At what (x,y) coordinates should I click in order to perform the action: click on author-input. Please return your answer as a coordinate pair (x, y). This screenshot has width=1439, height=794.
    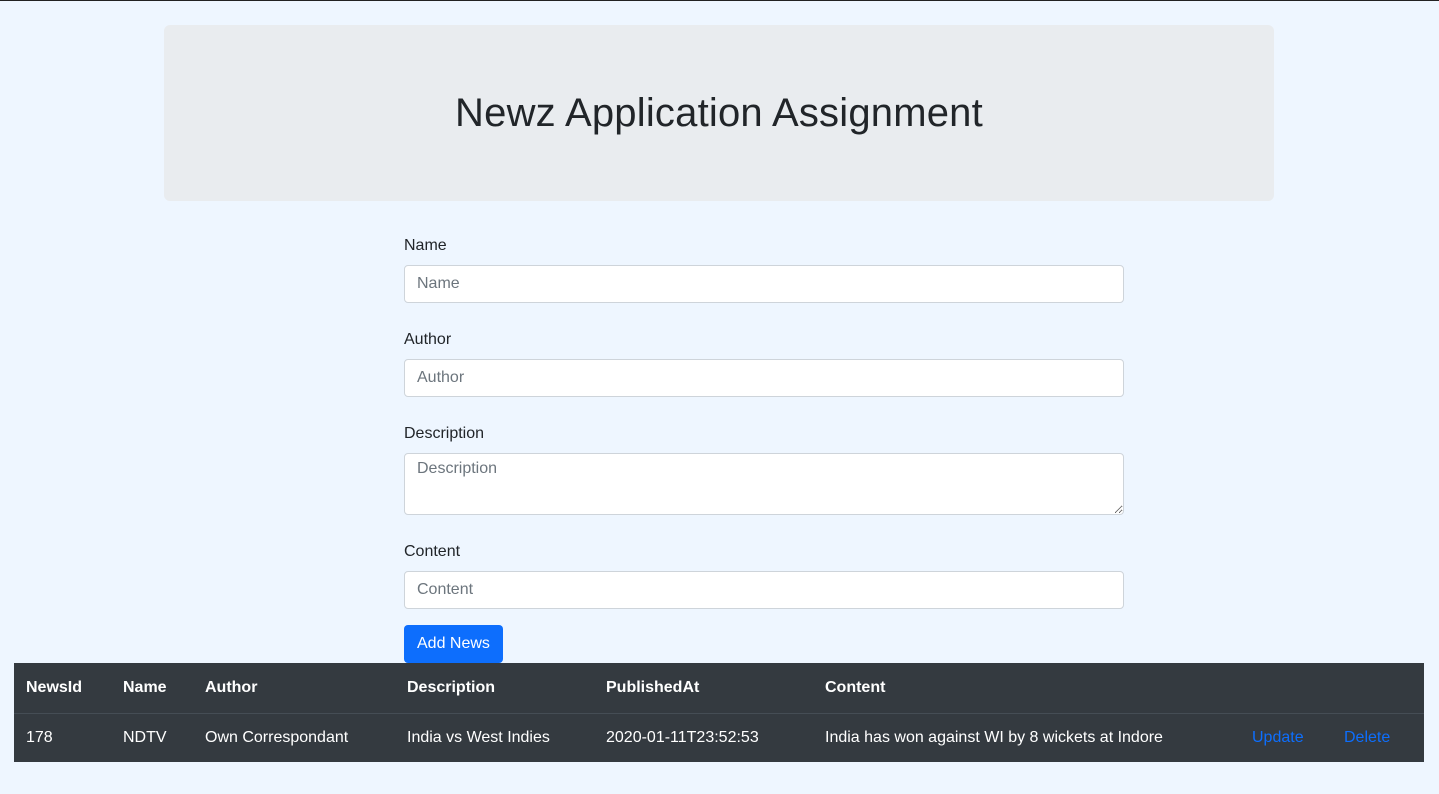
    Looking at the image, I should click on (764, 378).